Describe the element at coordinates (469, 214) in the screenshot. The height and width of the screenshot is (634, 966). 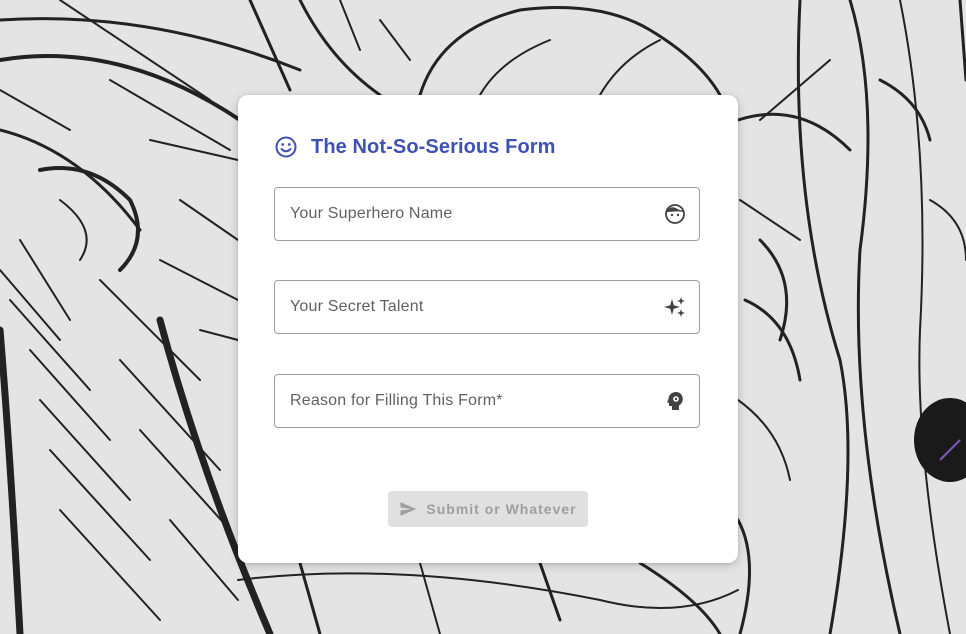
I see `superhero-name-input` at that location.